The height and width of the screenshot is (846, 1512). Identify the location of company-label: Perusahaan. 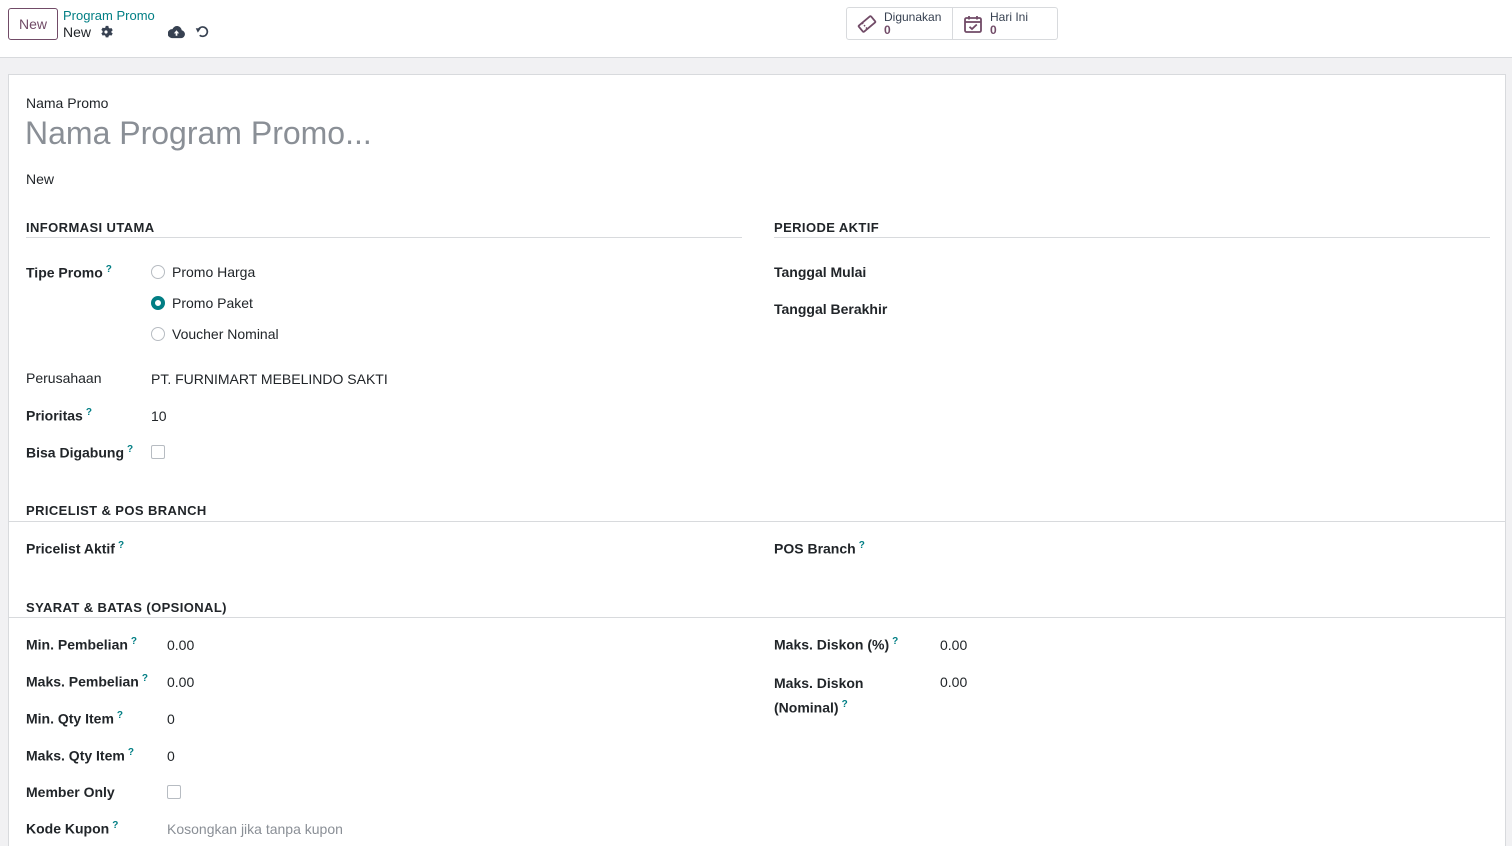
(64, 378).